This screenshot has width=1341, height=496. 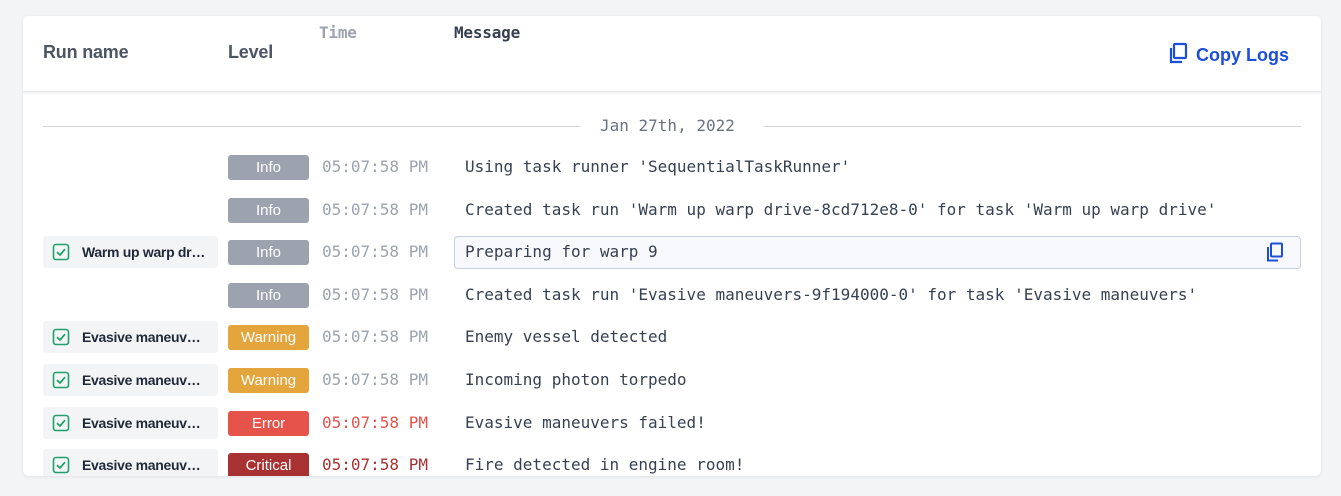 I want to click on log-message: Evasive maneuvers failed!, so click(x=585, y=423).